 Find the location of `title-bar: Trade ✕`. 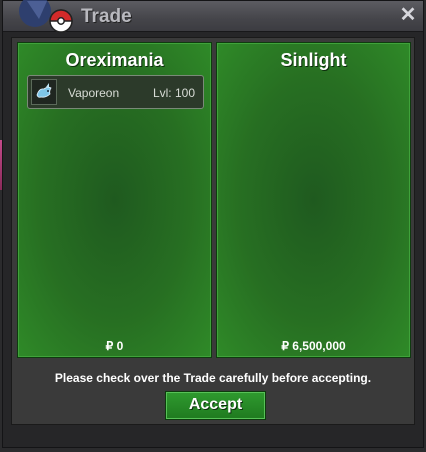

title-bar: Trade ✕ is located at coordinates (213, 16).